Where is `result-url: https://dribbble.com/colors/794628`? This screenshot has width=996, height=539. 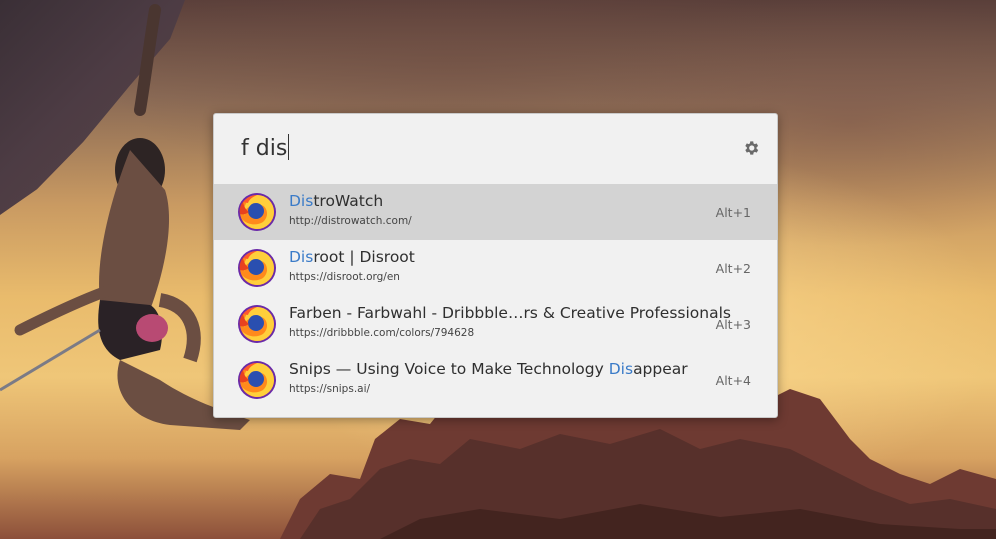
result-url: https://dribbble.com/colors/794628 is located at coordinates (382, 333).